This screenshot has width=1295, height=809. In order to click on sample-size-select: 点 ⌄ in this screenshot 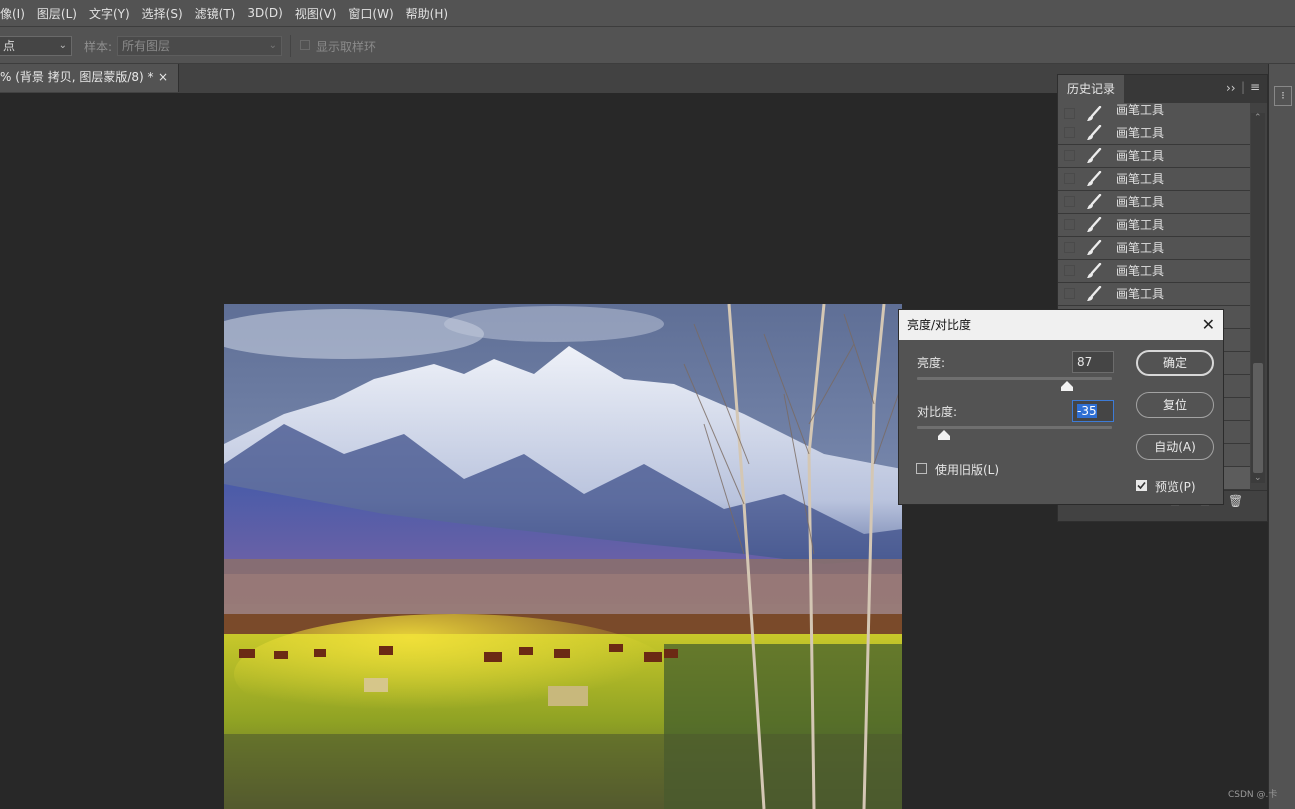, I will do `click(36, 46)`.